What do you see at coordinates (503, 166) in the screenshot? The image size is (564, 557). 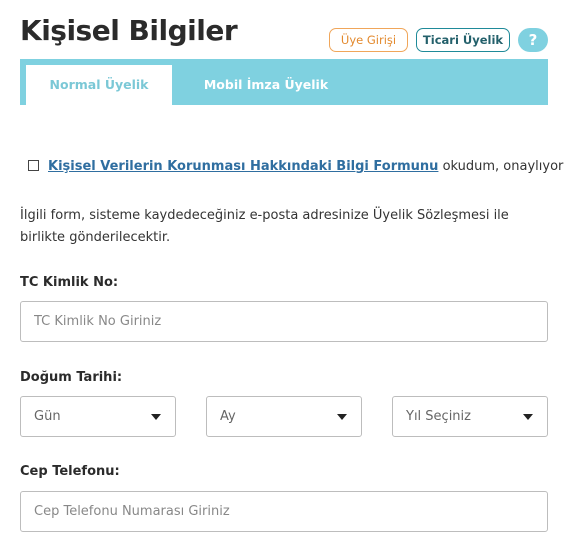 I see `consent-suffix: okudum, onaylıyorum.` at bounding box center [503, 166].